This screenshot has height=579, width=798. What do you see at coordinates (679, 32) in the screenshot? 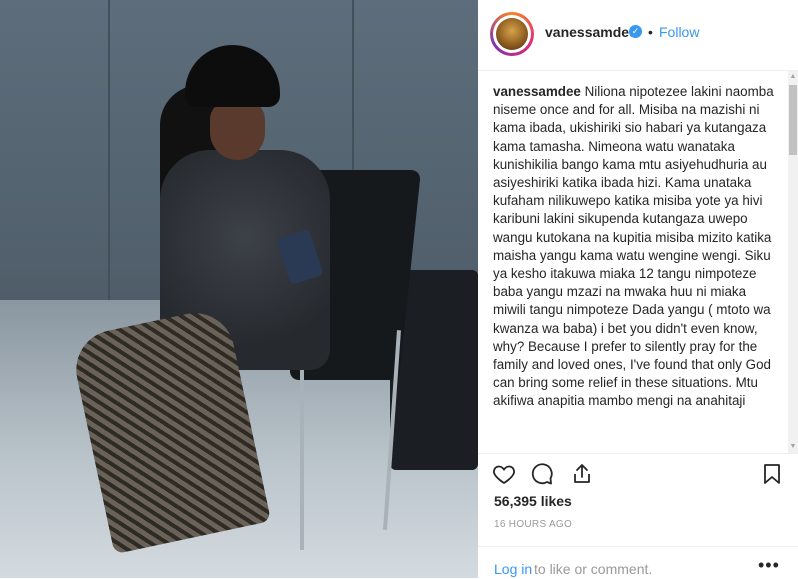
I see `follow-button: Follow` at bounding box center [679, 32].